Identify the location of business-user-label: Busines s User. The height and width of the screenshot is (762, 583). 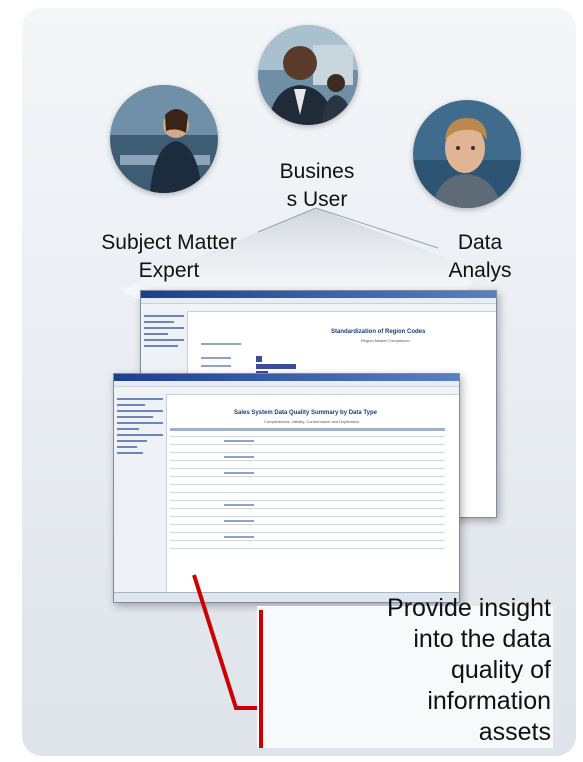
(317, 185).